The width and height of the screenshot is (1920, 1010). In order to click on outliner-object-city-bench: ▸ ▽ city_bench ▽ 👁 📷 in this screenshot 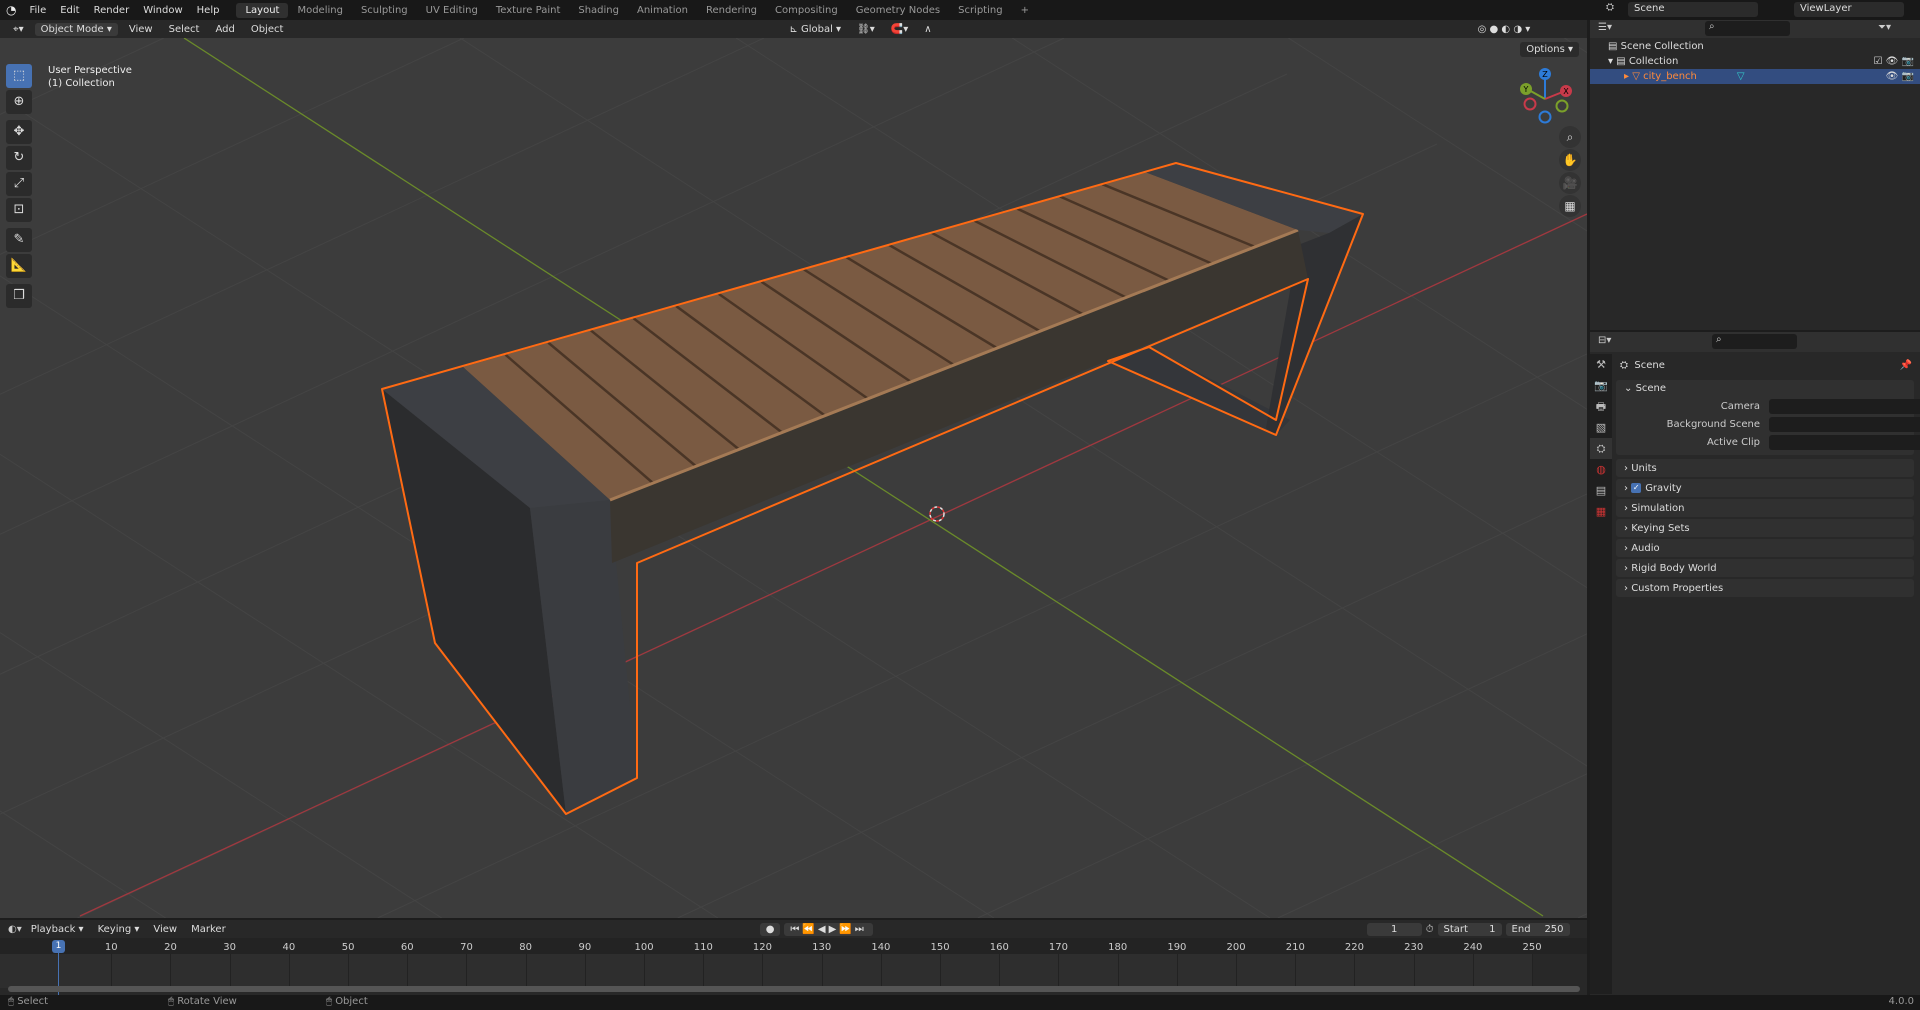, I will do `click(1755, 76)`.